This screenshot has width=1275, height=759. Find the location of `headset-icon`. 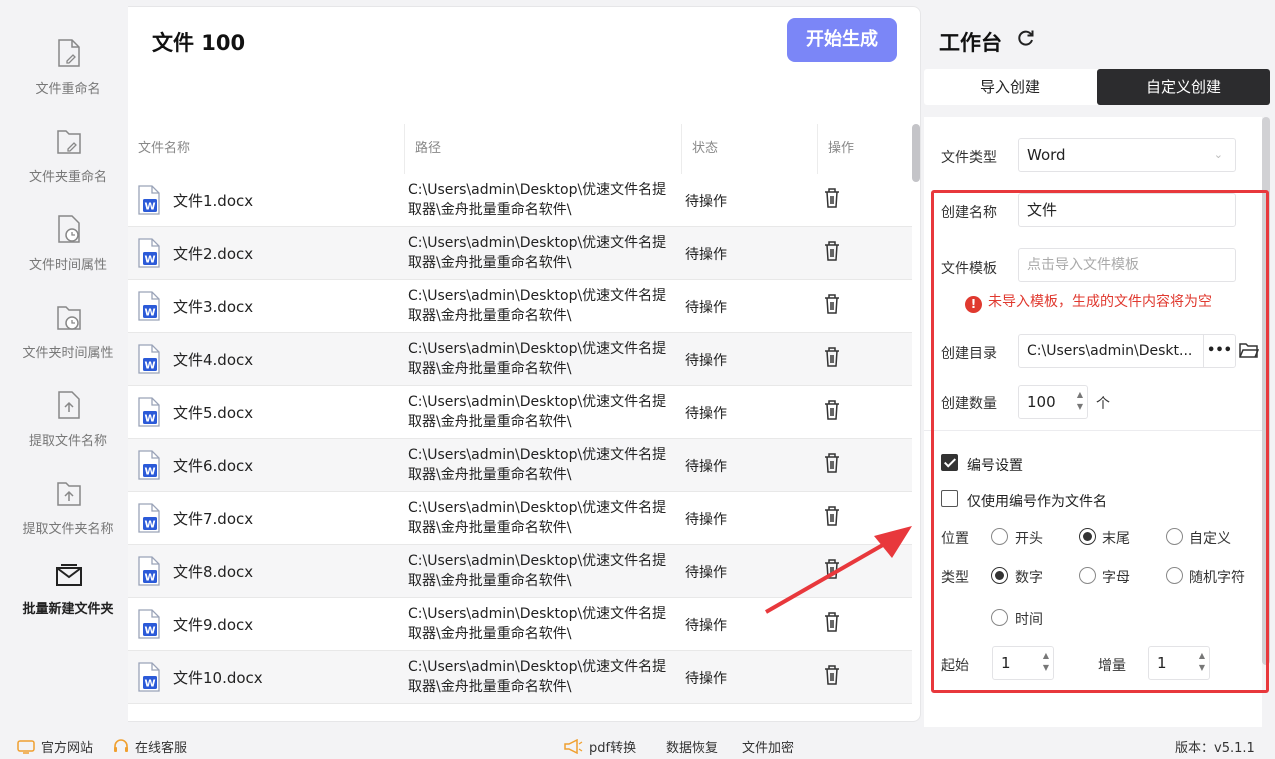

headset-icon is located at coordinates (121, 745).